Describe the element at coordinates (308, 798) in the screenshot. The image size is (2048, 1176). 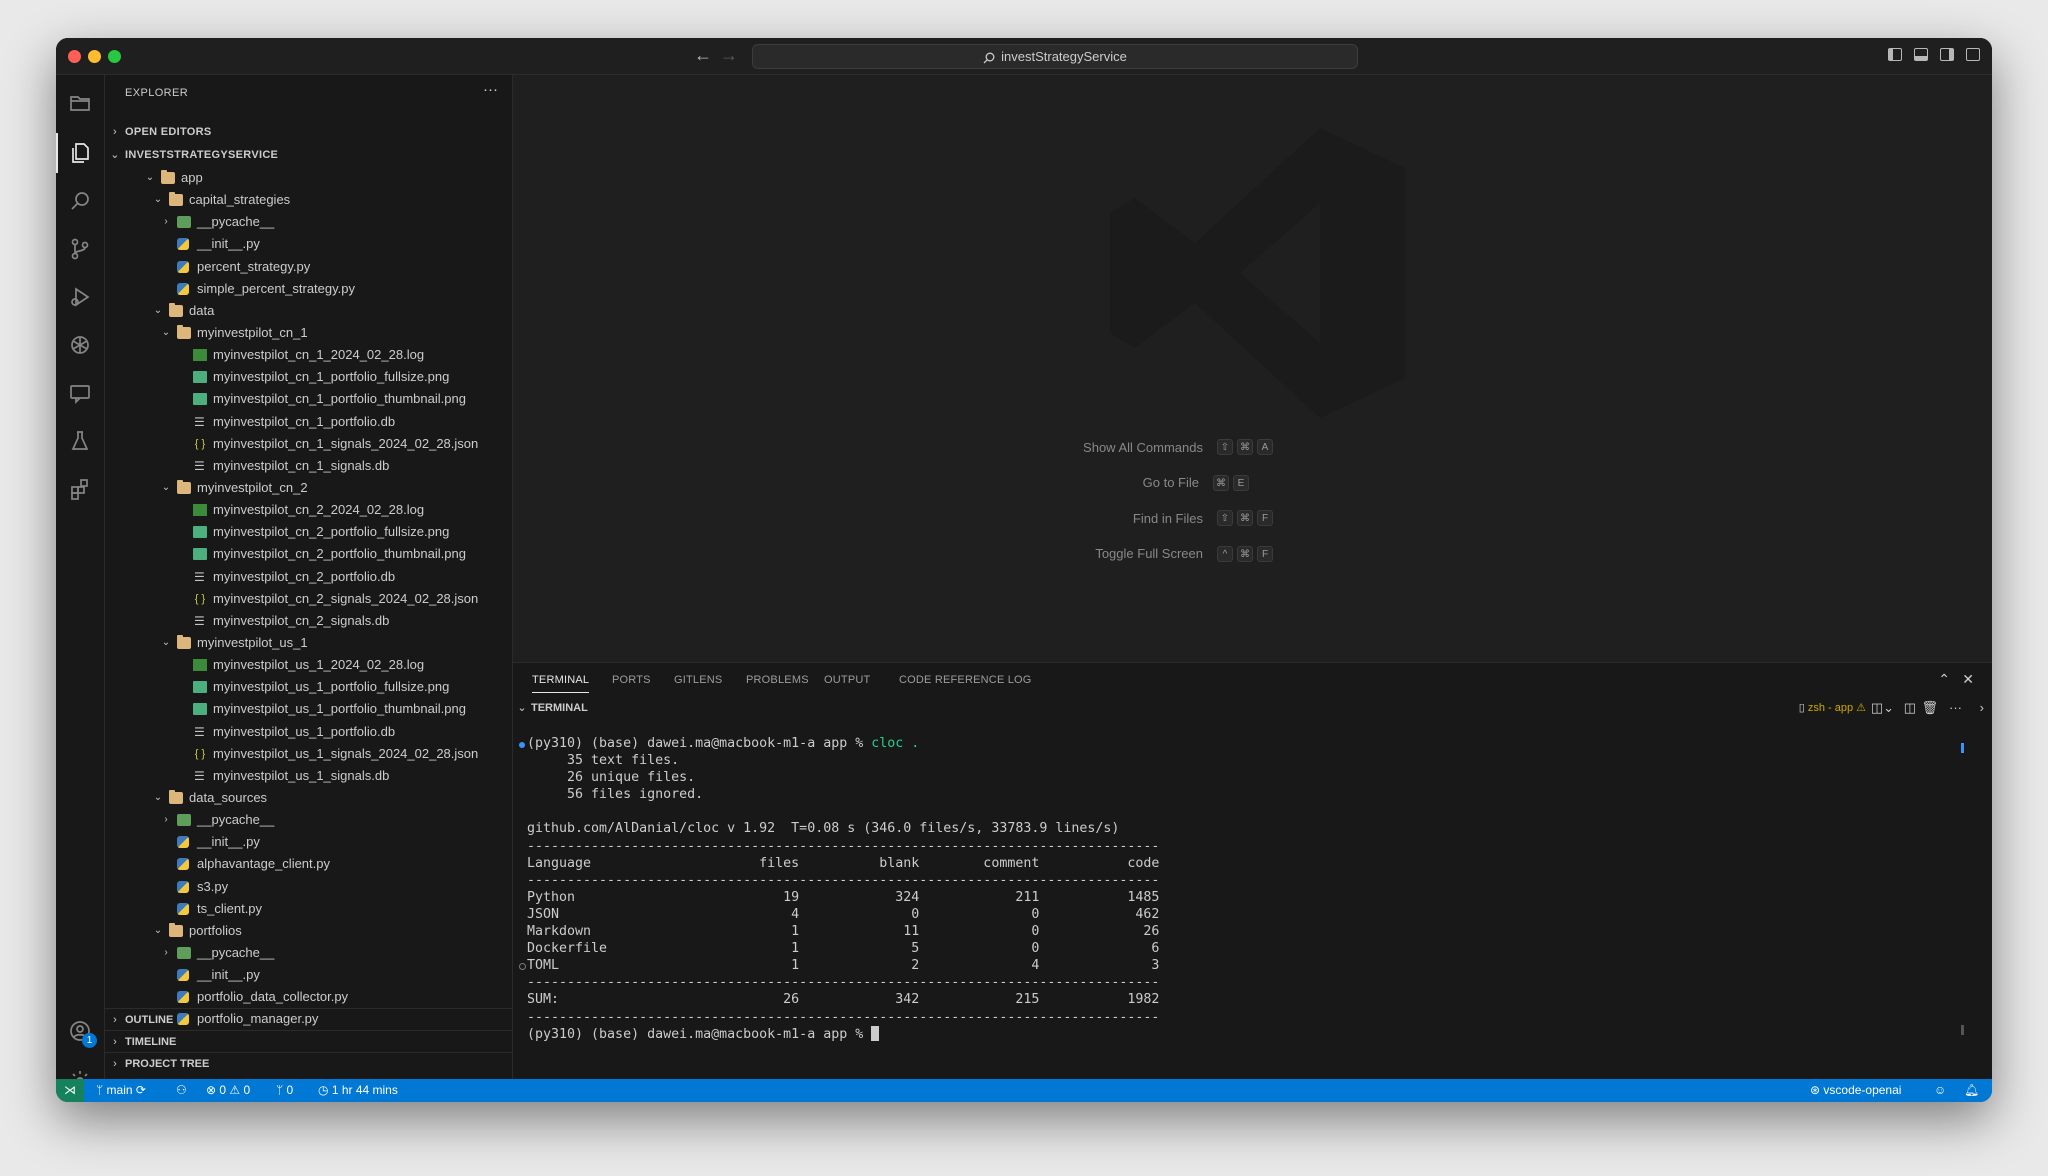
I see `tree-folder: ⌄ data_sources` at that location.